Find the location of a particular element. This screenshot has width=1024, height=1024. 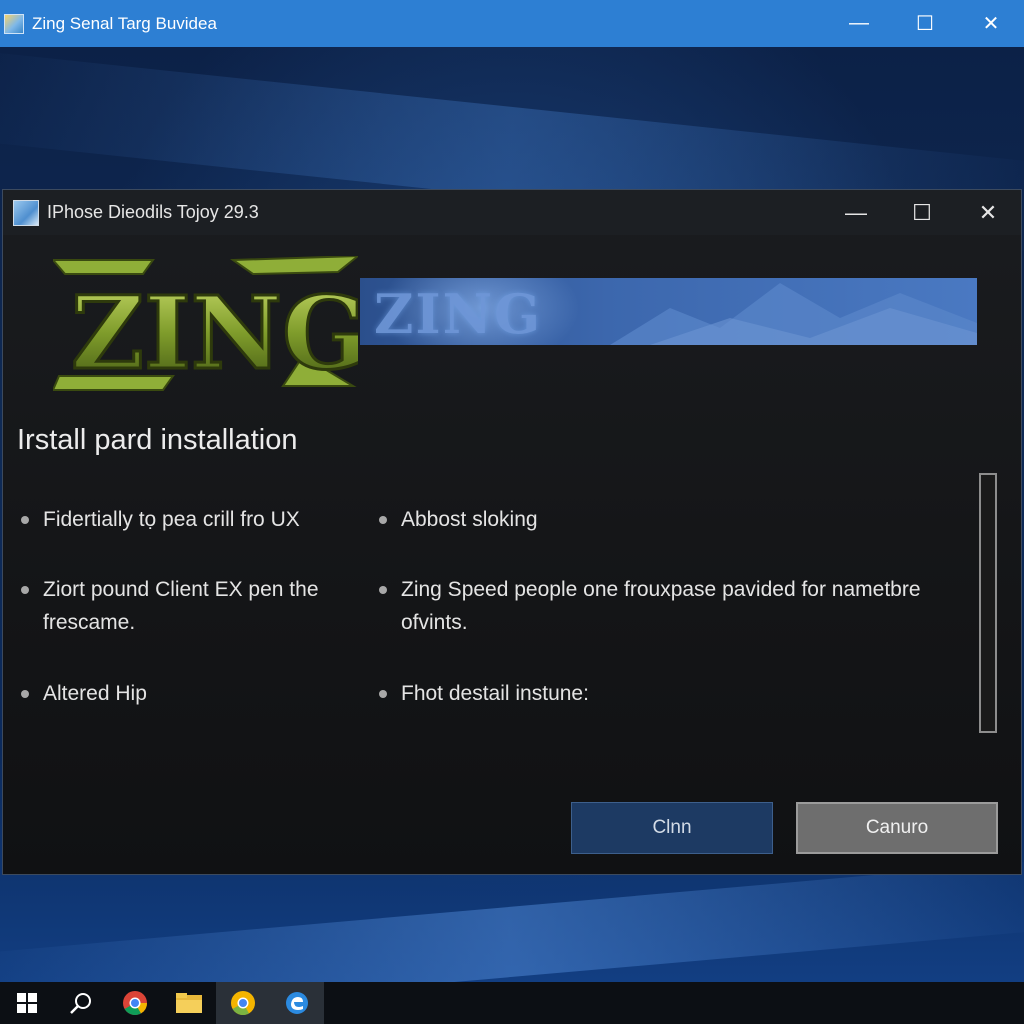

cancel-button: Canuro is located at coordinates (897, 828).